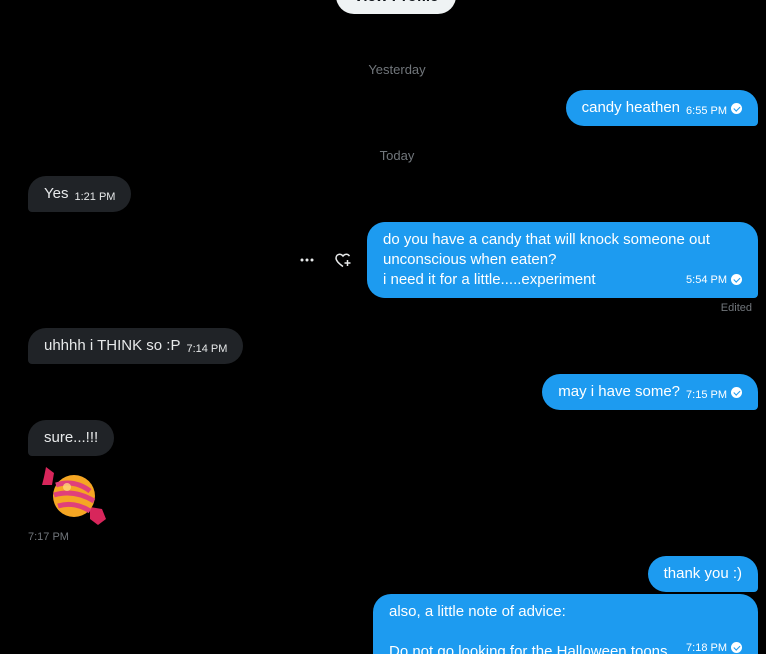 The image size is (766, 654). I want to click on message-text: uhhhh i THINK so :P, so click(112, 345).